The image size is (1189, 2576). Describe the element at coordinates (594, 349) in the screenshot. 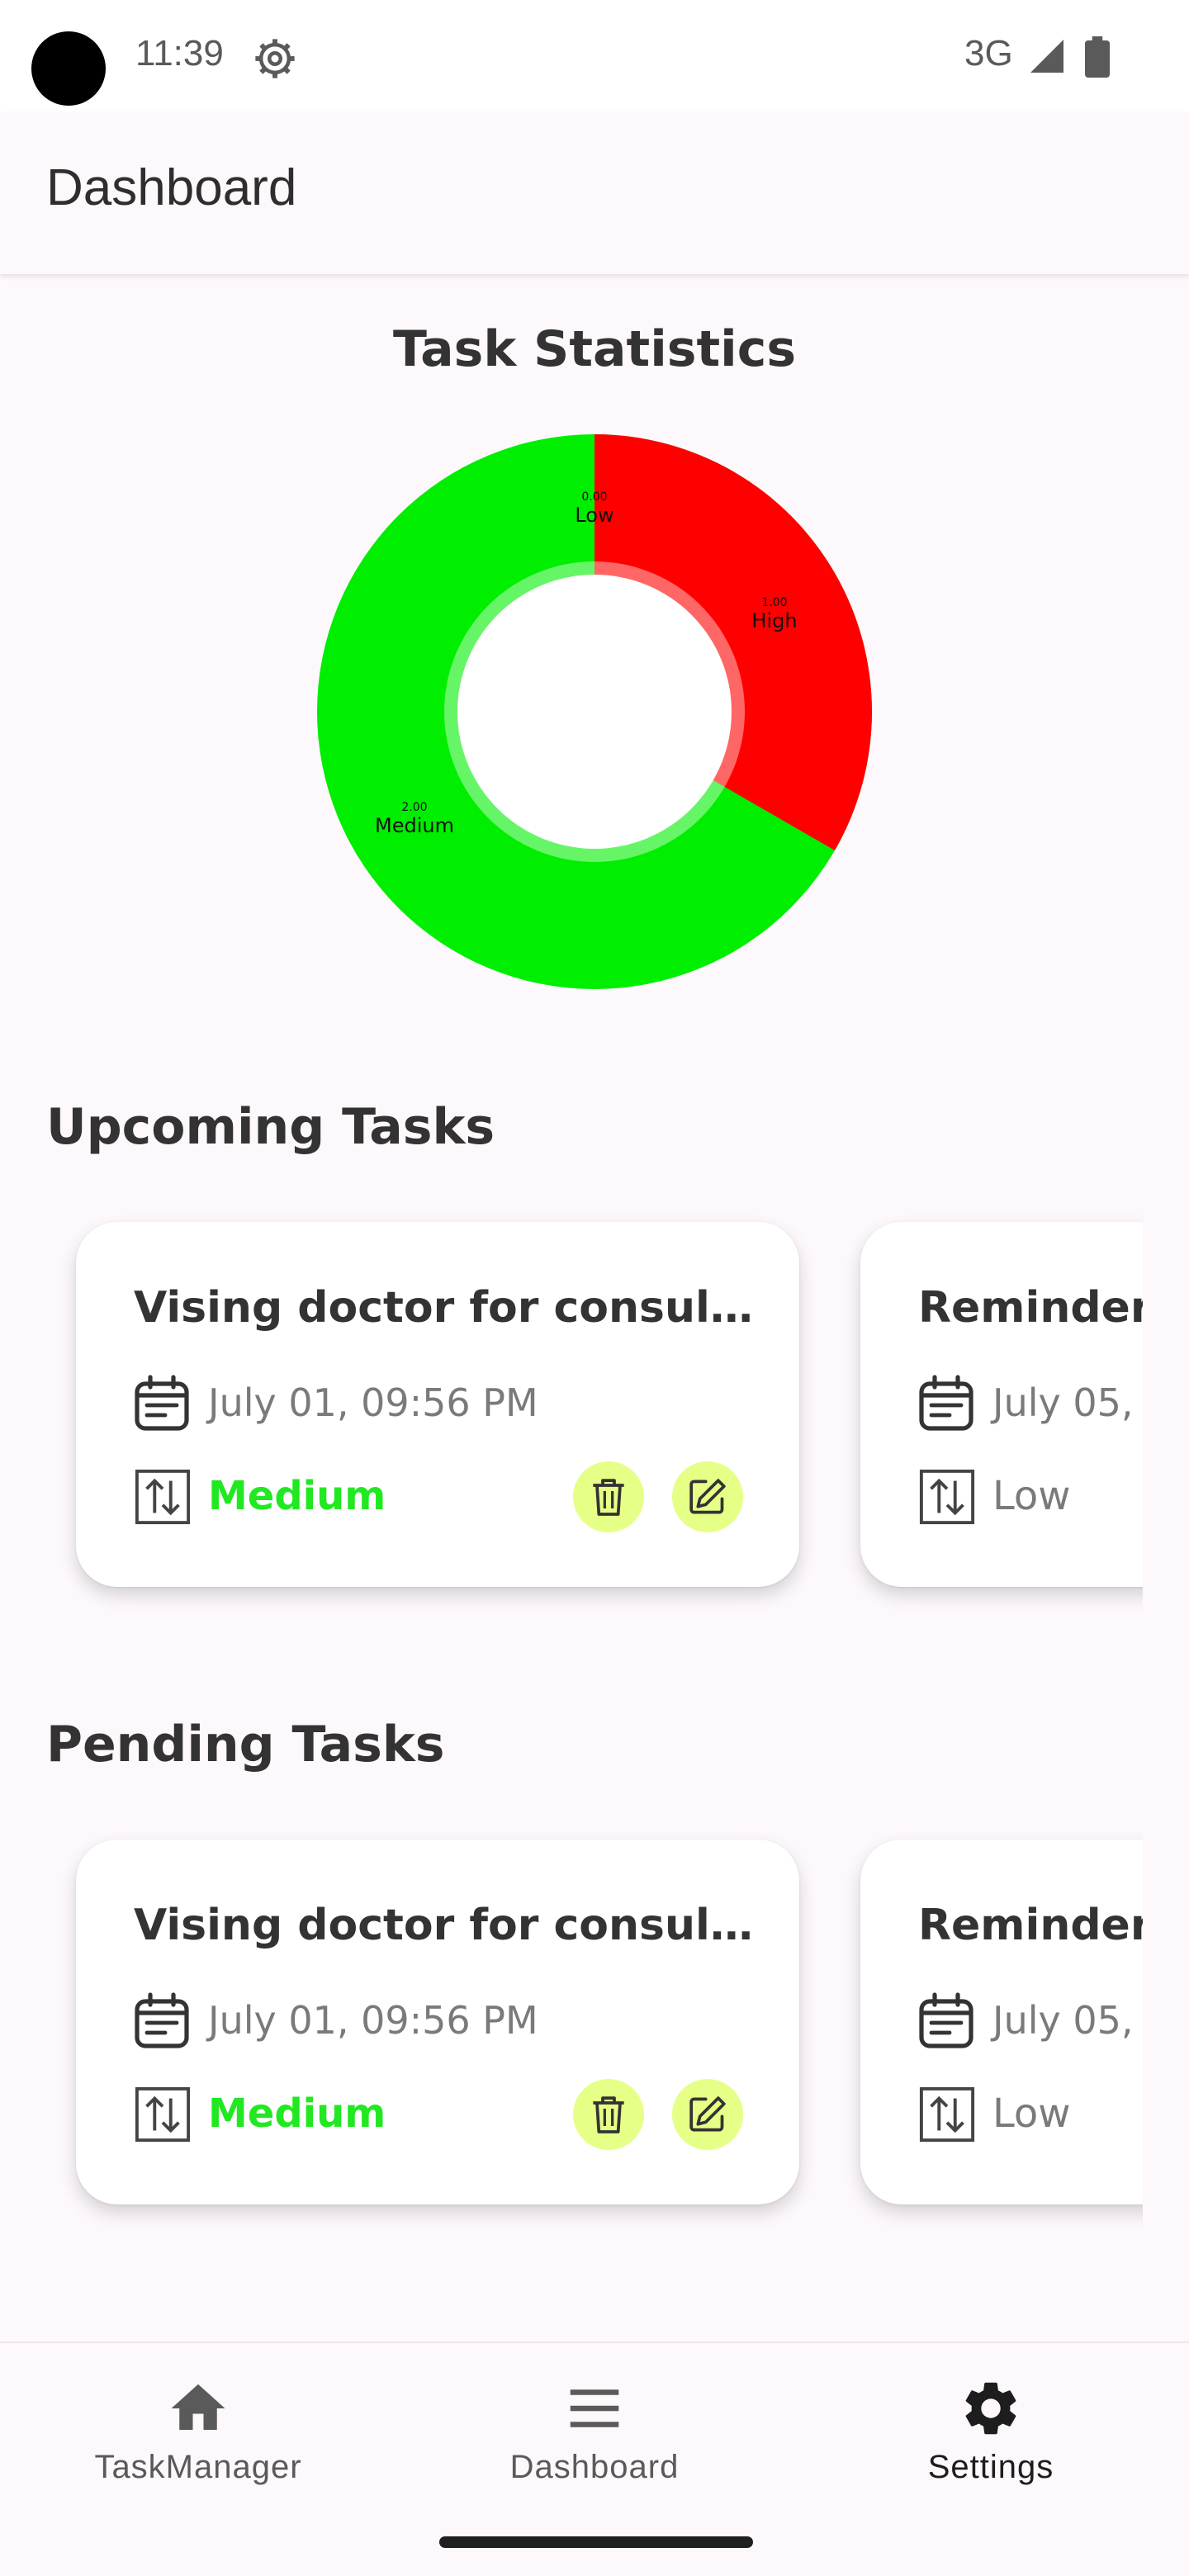

I see `task-statistics-title: Task Statistics` at that location.